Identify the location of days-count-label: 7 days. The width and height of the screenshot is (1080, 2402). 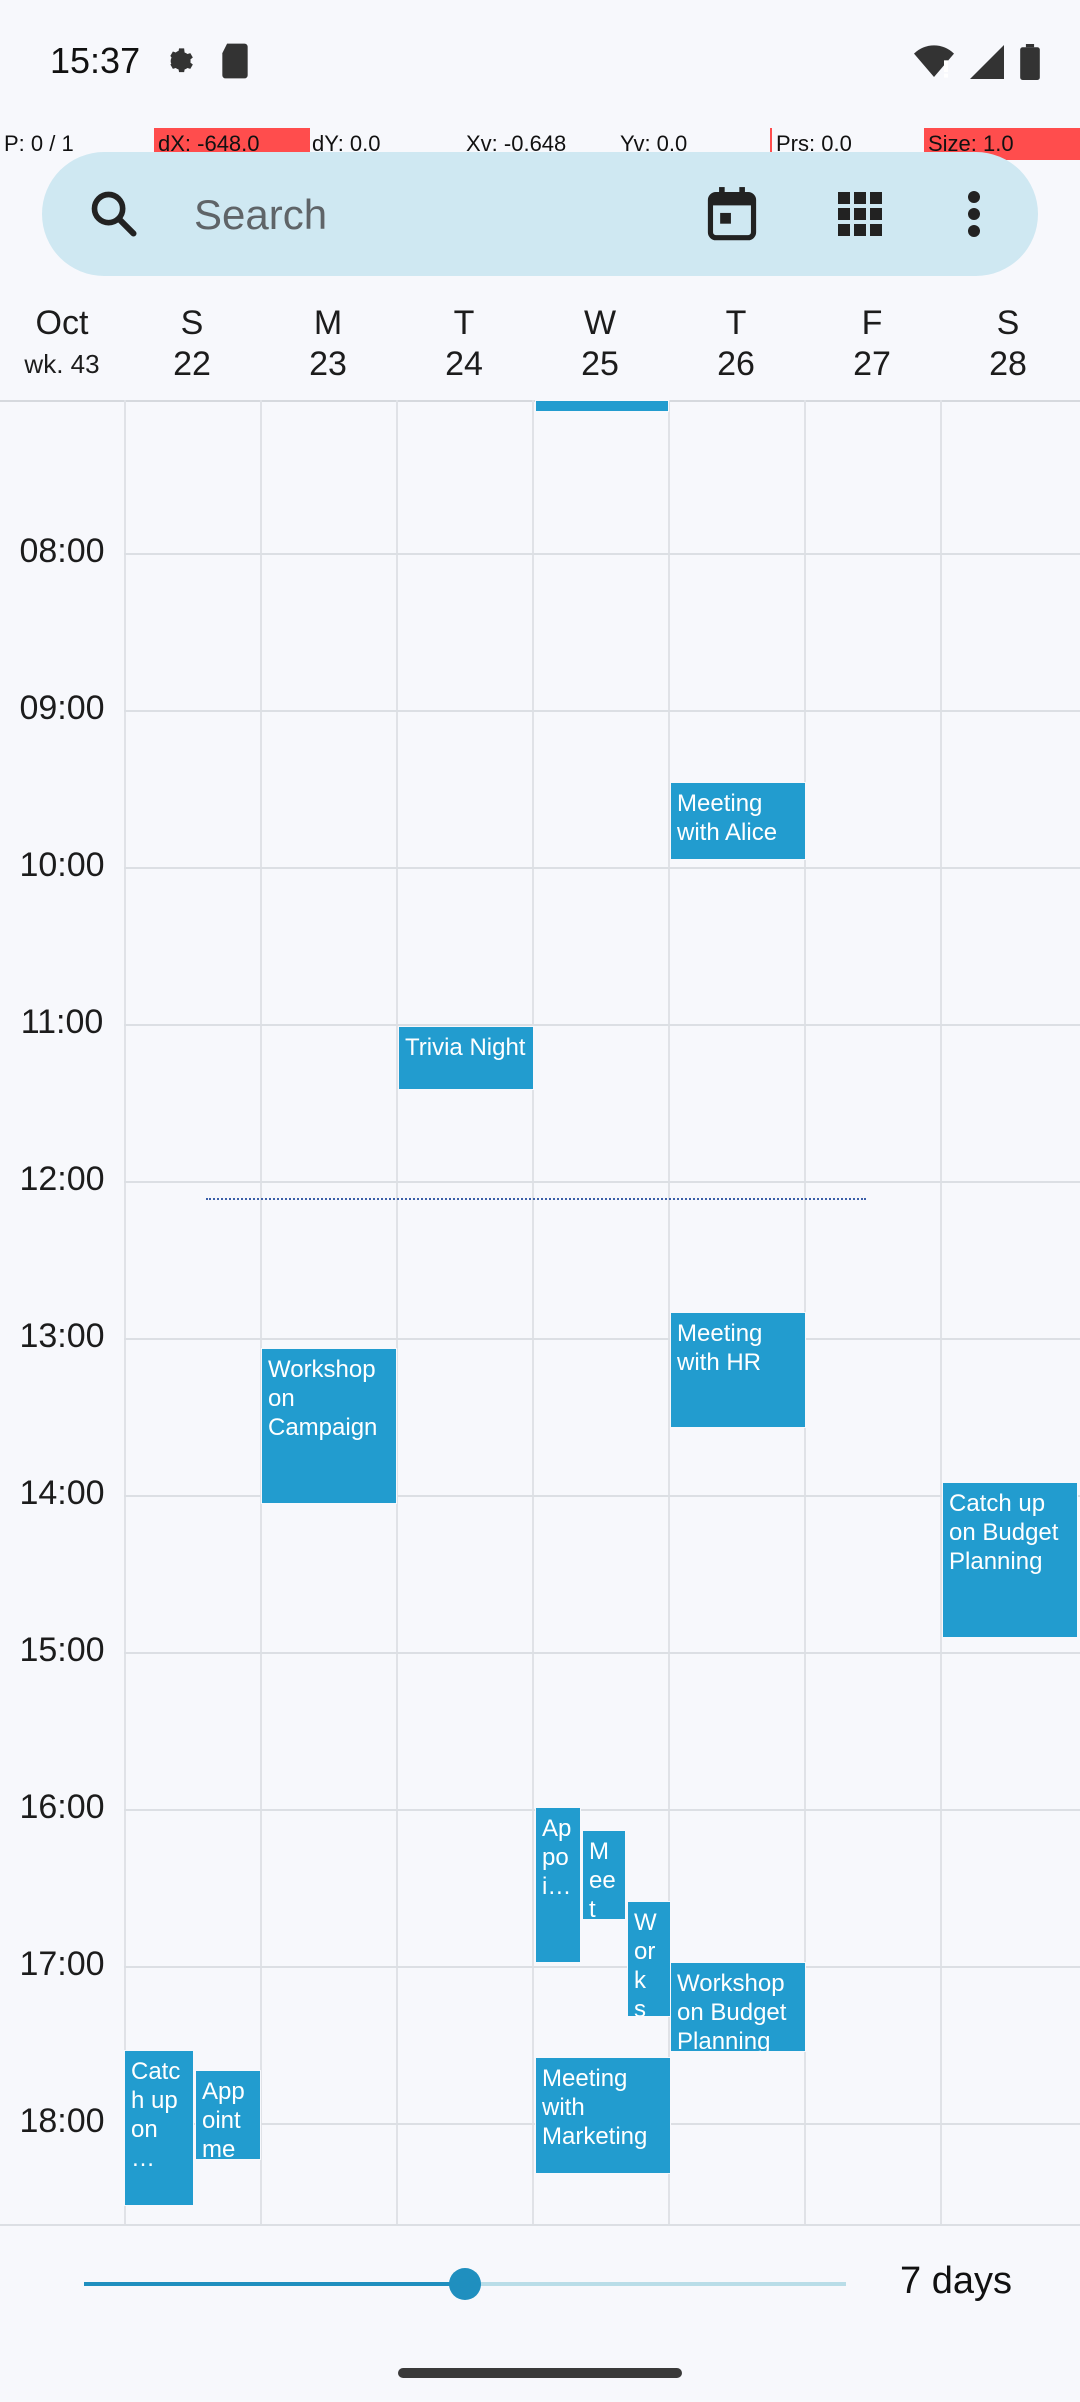
(956, 2281).